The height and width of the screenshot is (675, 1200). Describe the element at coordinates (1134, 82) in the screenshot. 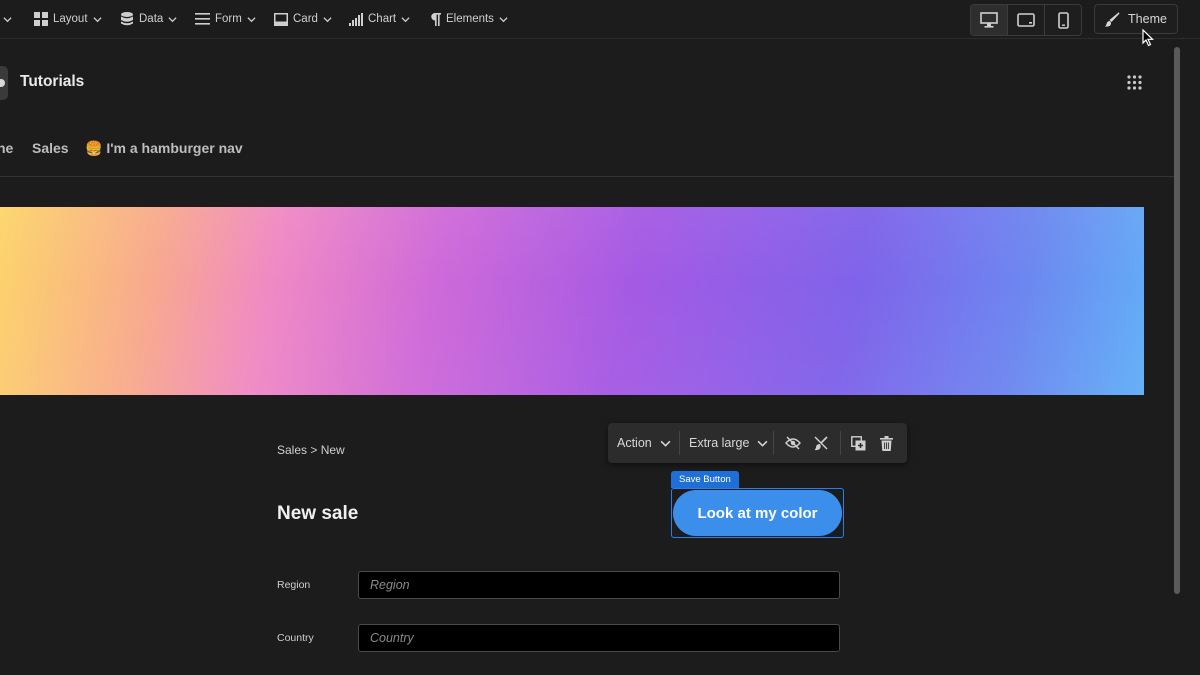

I see `apps-grid-icon` at that location.